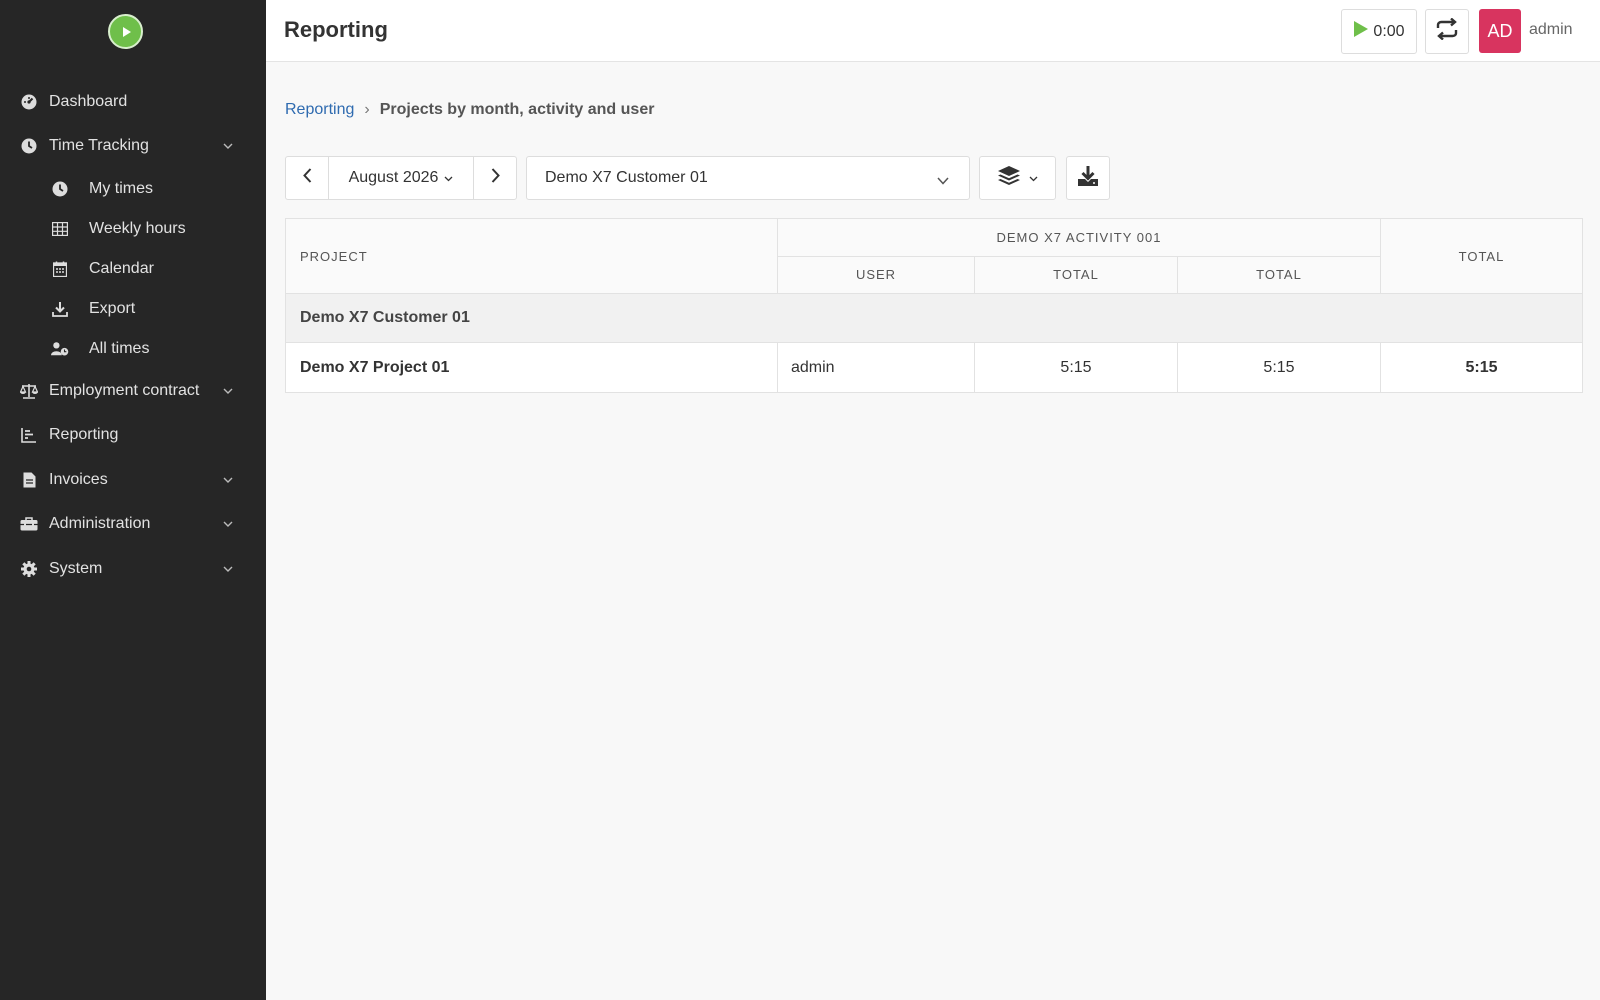  What do you see at coordinates (119, 348) in the screenshot?
I see `sidebar-item-label: All times` at bounding box center [119, 348].